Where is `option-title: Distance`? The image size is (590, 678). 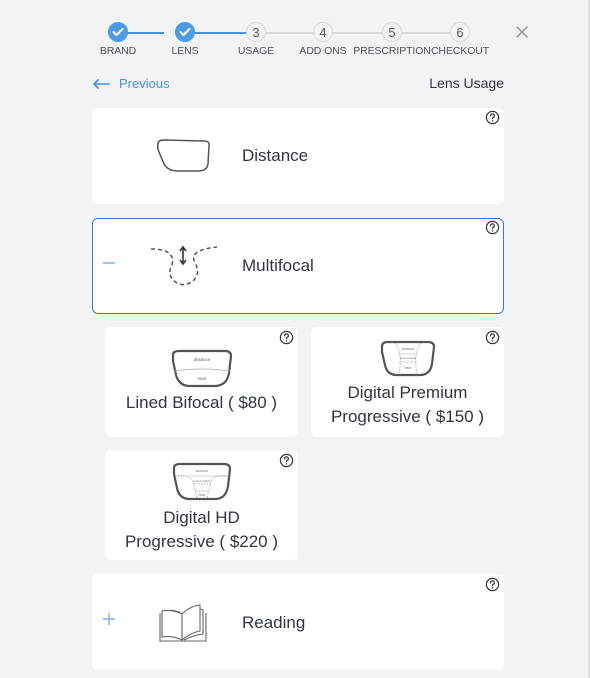
option-title: Distance is located at coordinates (275, 155).